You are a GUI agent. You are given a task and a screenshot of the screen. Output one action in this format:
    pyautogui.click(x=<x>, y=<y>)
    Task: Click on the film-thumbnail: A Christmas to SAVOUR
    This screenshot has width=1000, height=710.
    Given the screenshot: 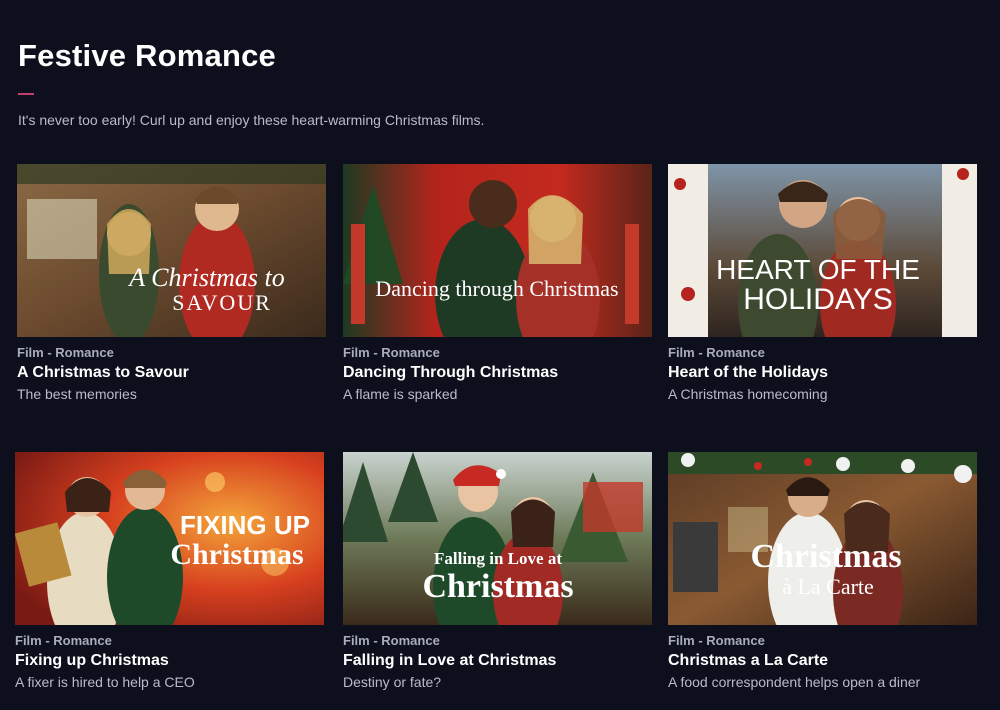 What is the action you would take?
    pyautogui.click(x=171, y=250)
    